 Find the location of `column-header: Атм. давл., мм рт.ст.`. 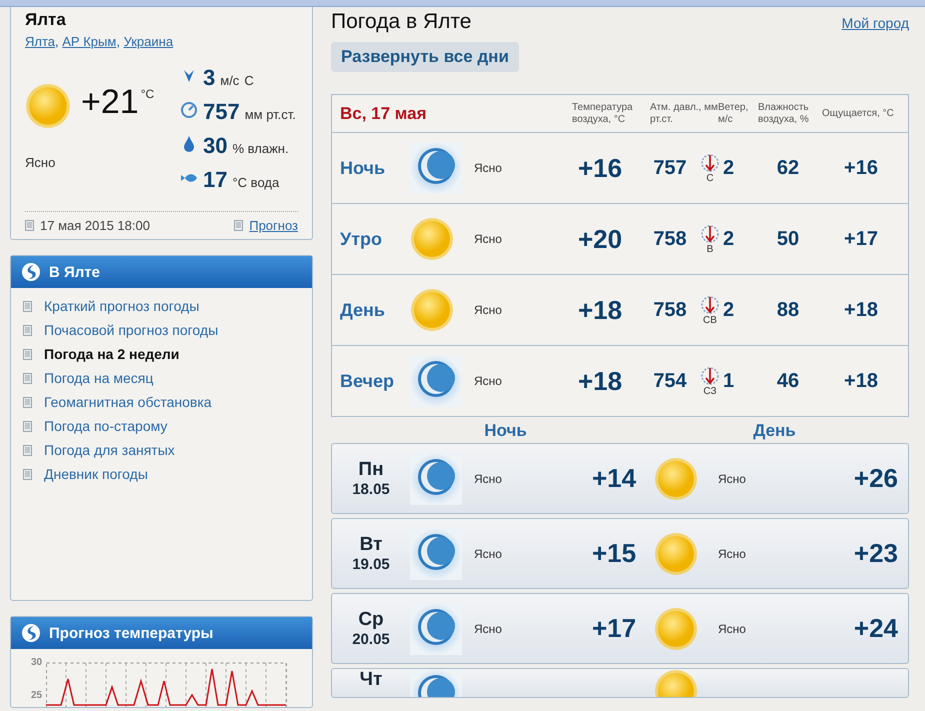

column-header: Атм. давл., мм рт.ст. is located at coordinates (684, 114).